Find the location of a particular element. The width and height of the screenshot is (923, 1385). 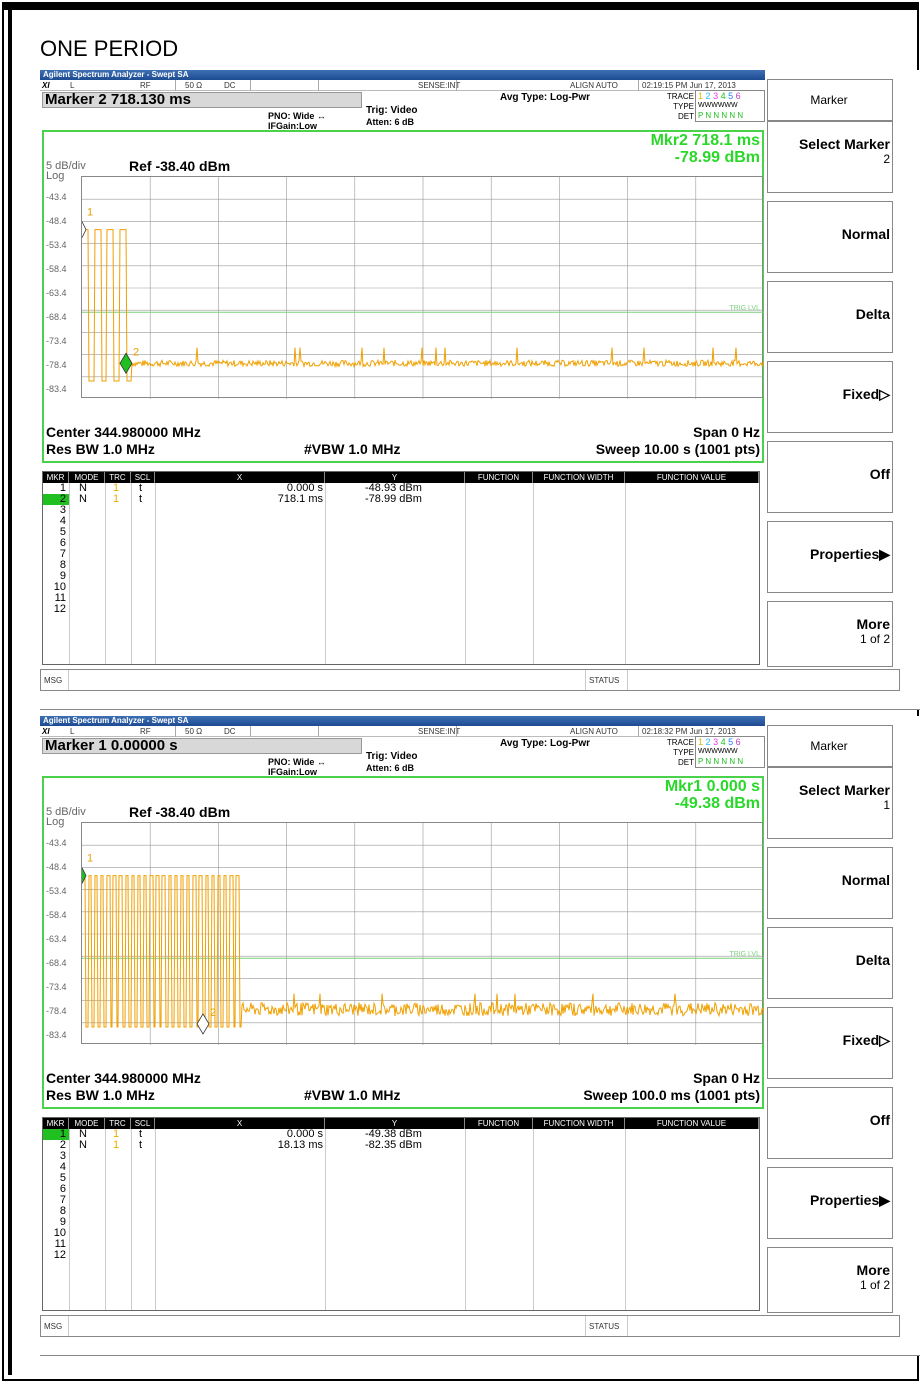

trace-label: TRACE is located at coordinates (680, 742).